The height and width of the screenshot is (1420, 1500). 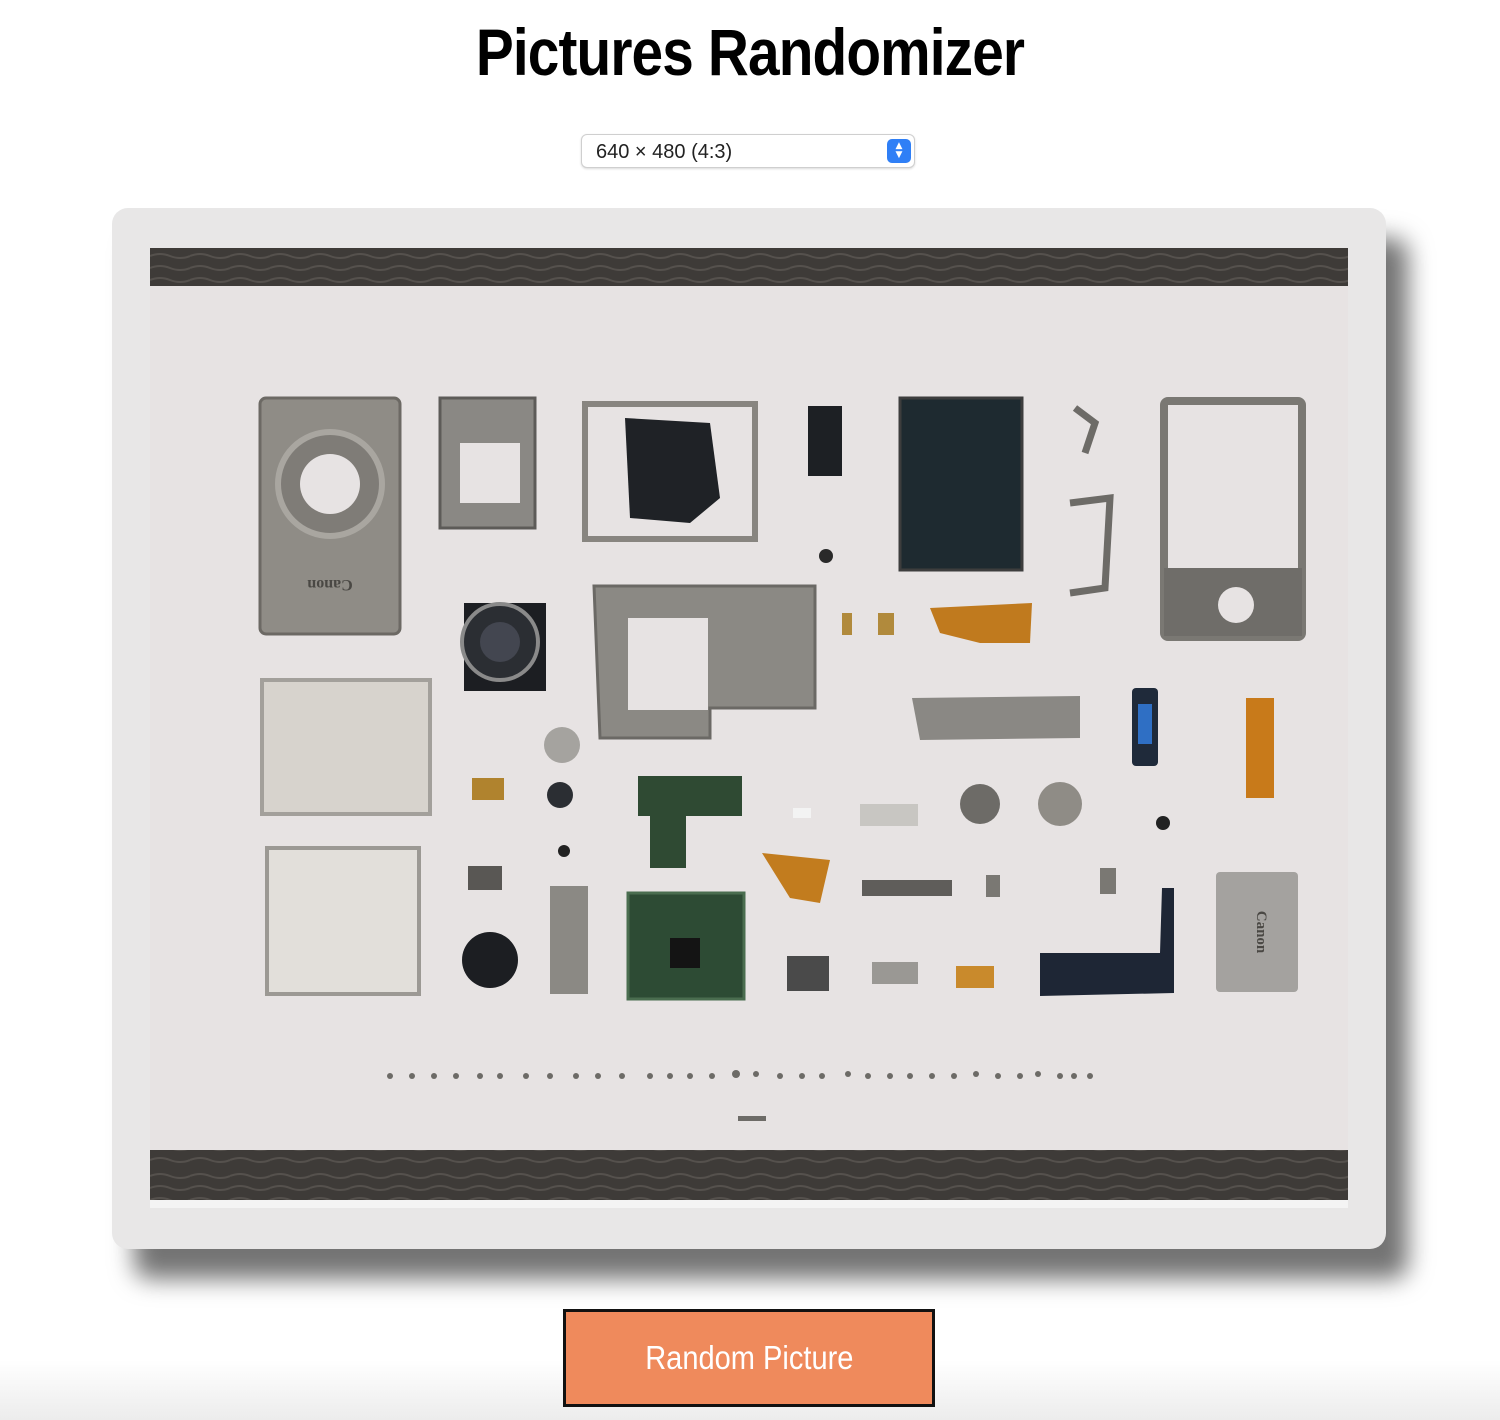 What do you see at coordinates (1261, 932) in the screenshot?
I see `battery-canon-text: Canon` at bounding box center [1261, 932].